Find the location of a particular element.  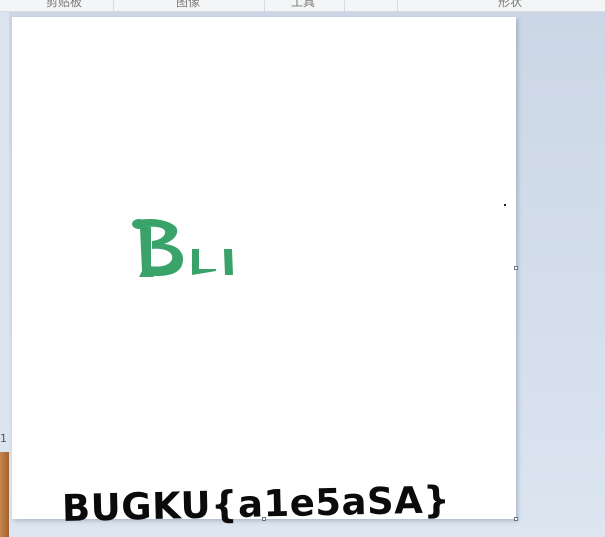

bu-logo is located at coordinates (182, 248).